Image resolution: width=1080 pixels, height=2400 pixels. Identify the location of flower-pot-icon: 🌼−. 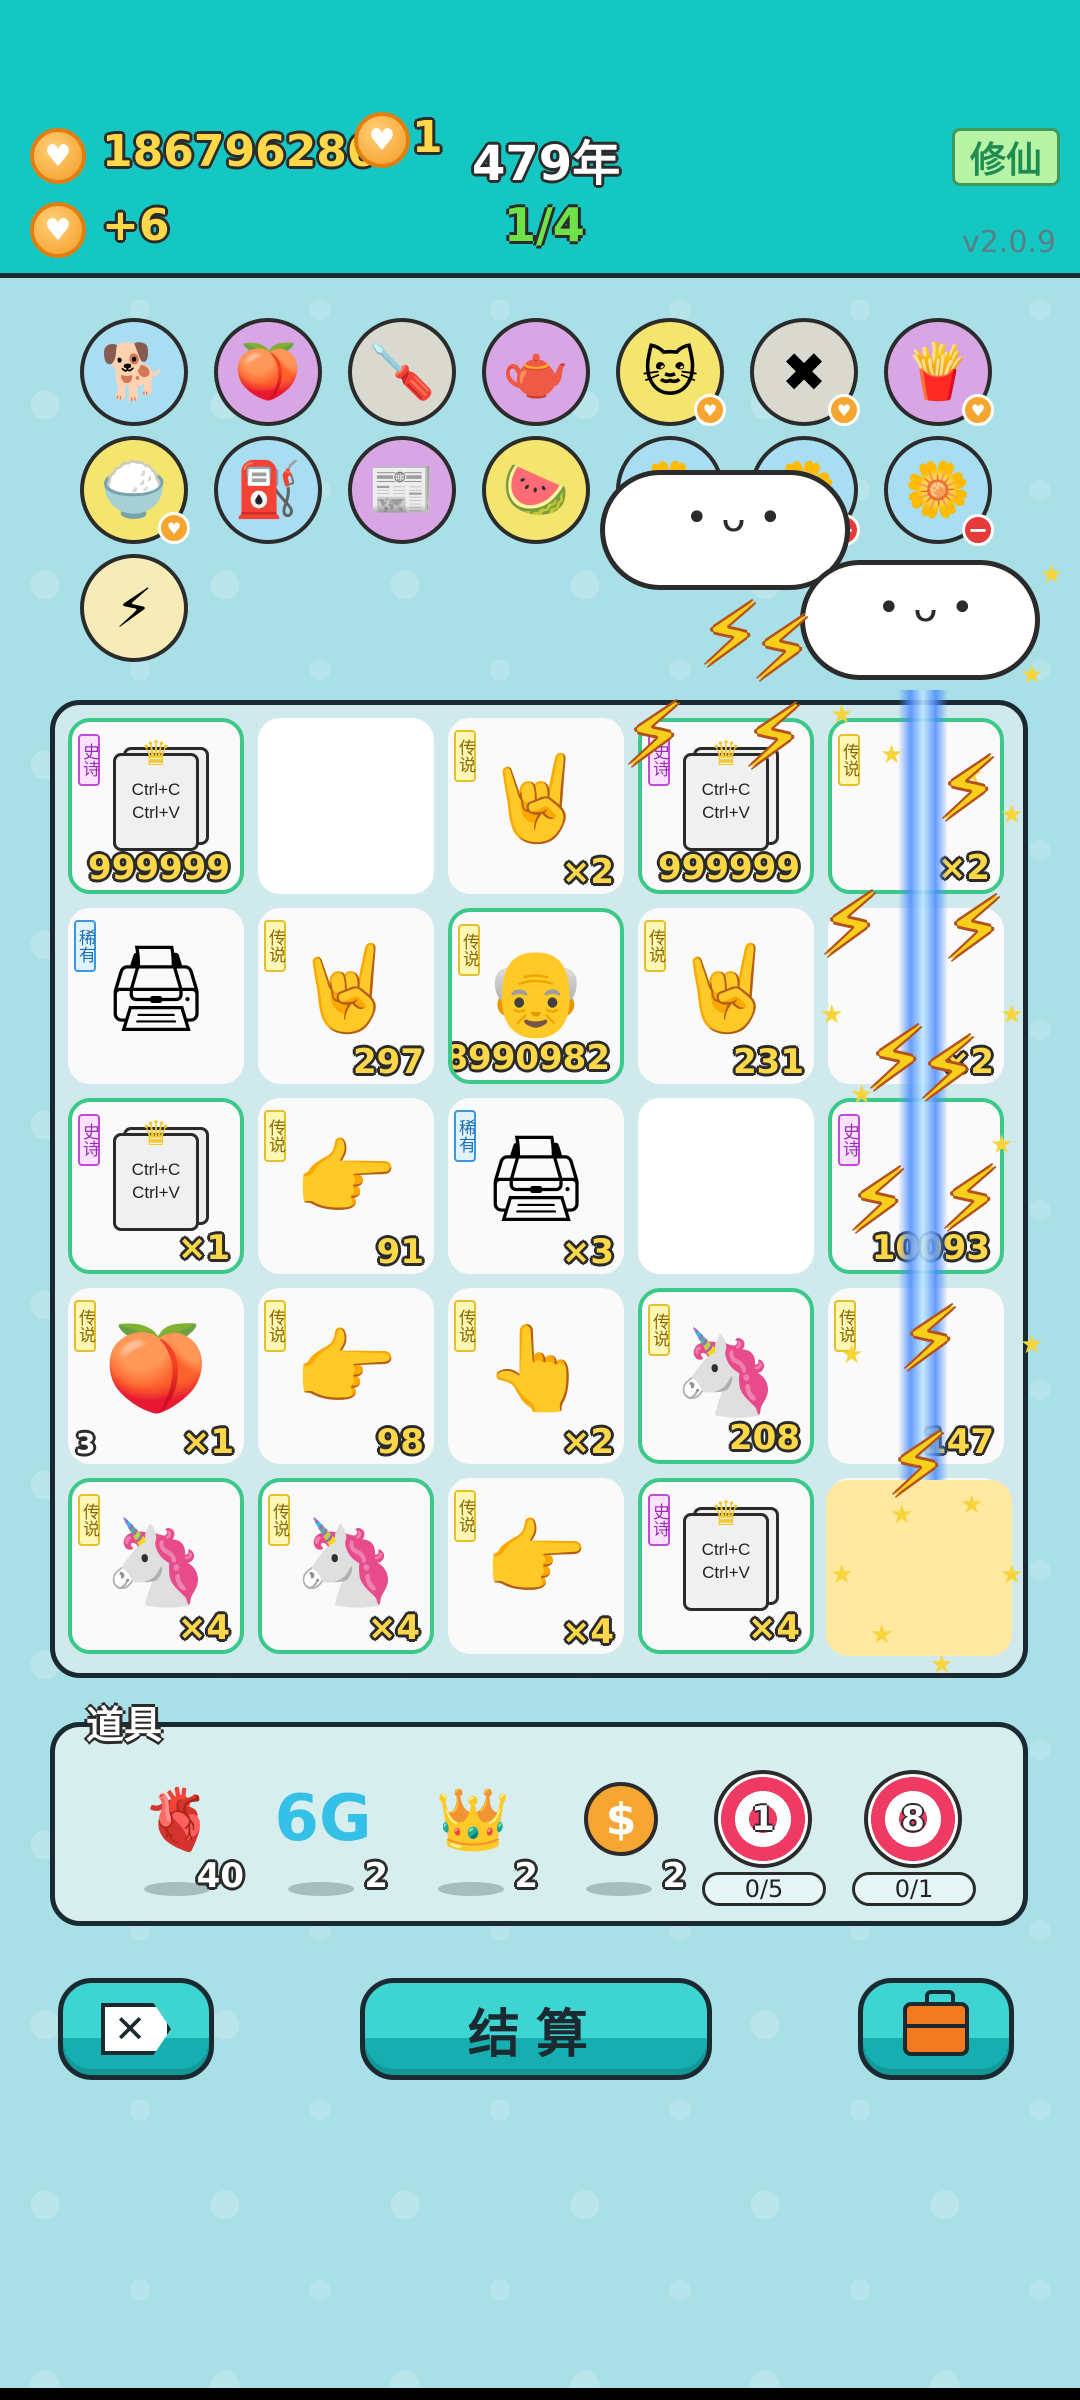
(939, 491).